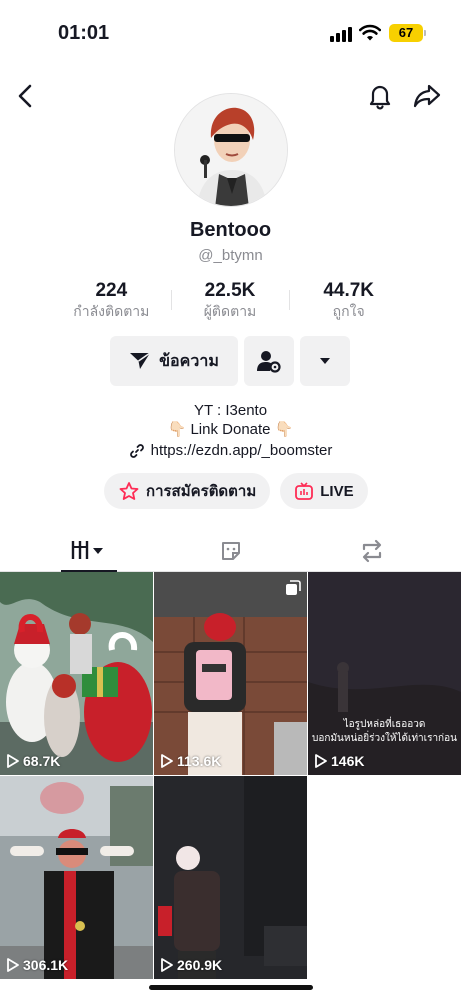 This screenshot has width=461, height=1000. I want to click on profile-link: https://ezdn.app/_boomster, so click(230, 450).